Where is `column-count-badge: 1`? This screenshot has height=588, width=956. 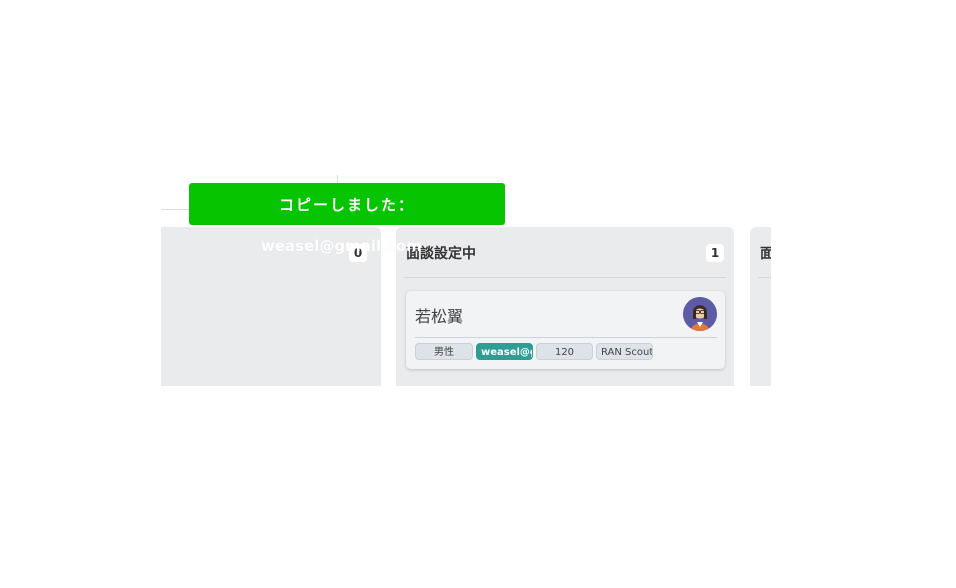 column-count-badge: 1 is located at coordinates (715, 253).